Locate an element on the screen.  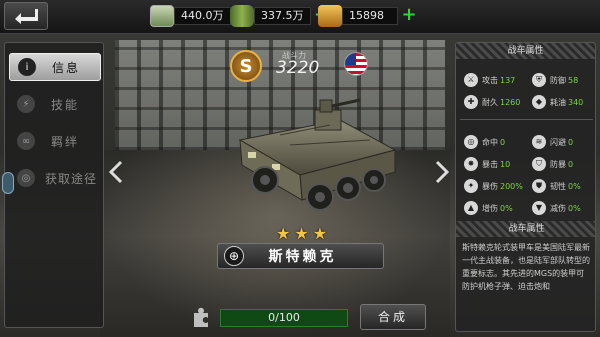
link-icon: ∞ is located at coordinates (26, 141).